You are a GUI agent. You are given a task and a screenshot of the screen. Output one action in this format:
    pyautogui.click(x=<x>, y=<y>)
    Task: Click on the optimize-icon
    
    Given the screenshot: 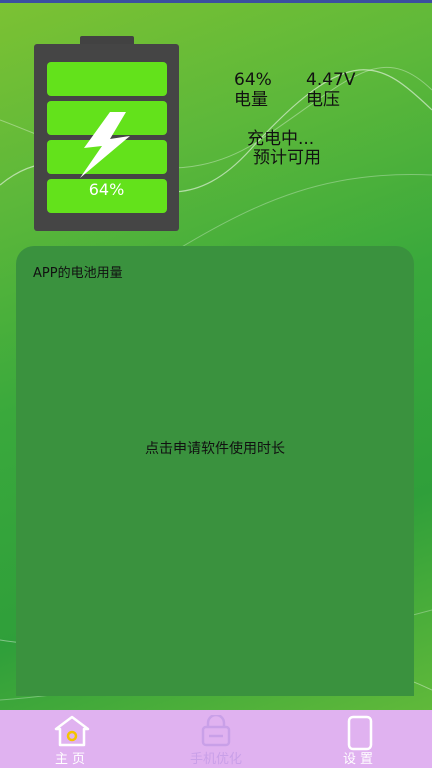 What is the action you would take?
    pyautogui.click(x=216, y=731)
    